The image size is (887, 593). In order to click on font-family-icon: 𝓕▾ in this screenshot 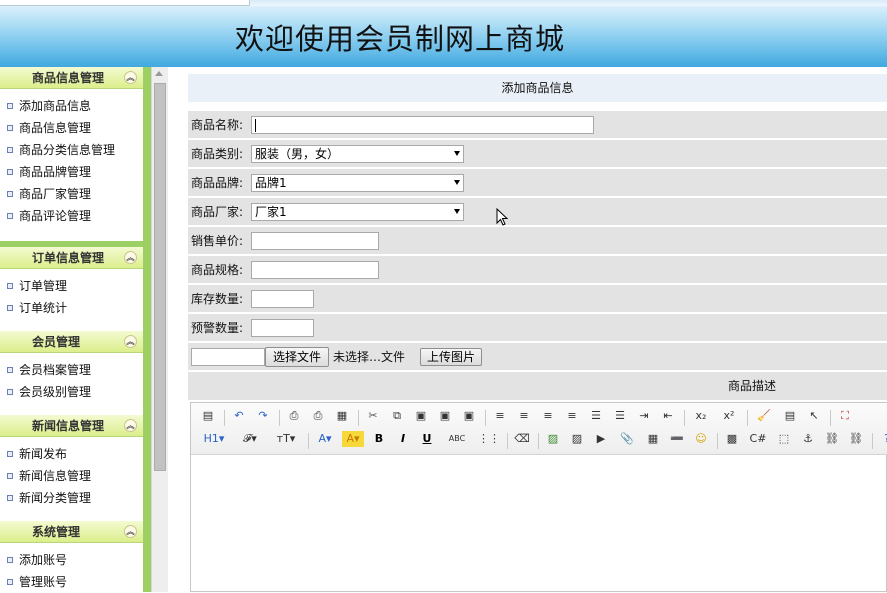, I will do `click(250, 439)`.